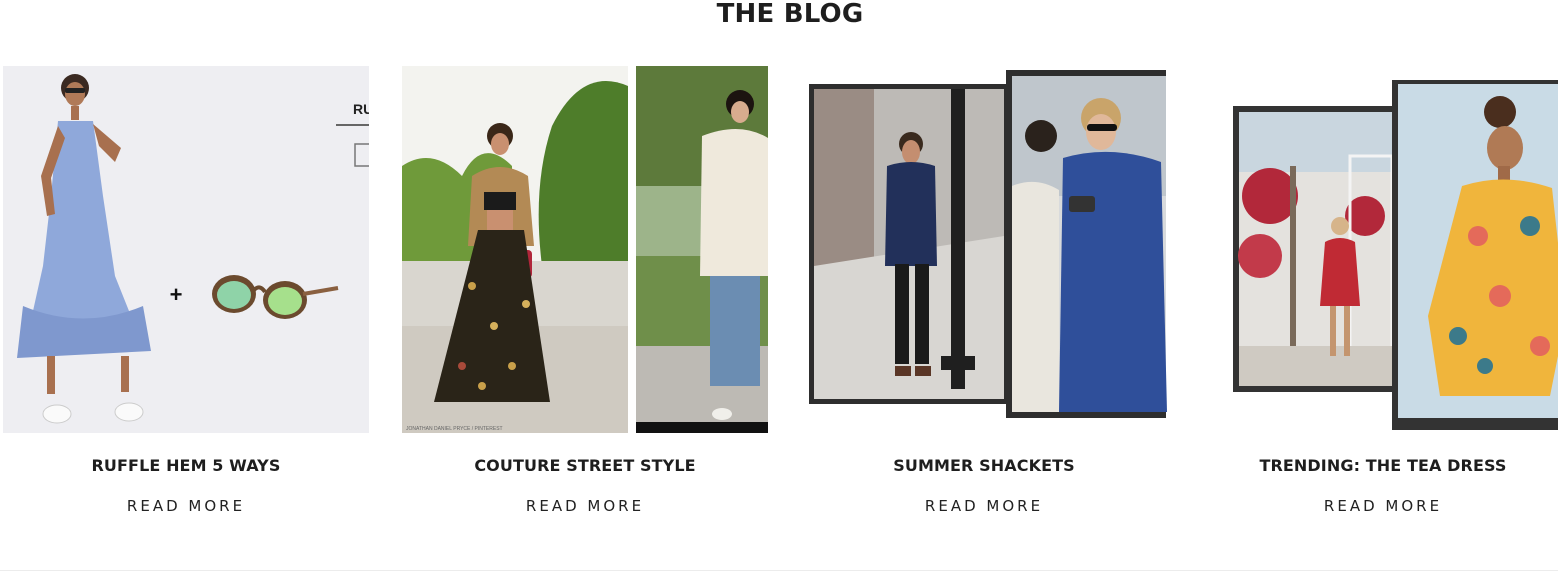  Describe the element at coordinates (361, 109) in the screenshot. I see `thumb-overlay-text: RU` at that location.